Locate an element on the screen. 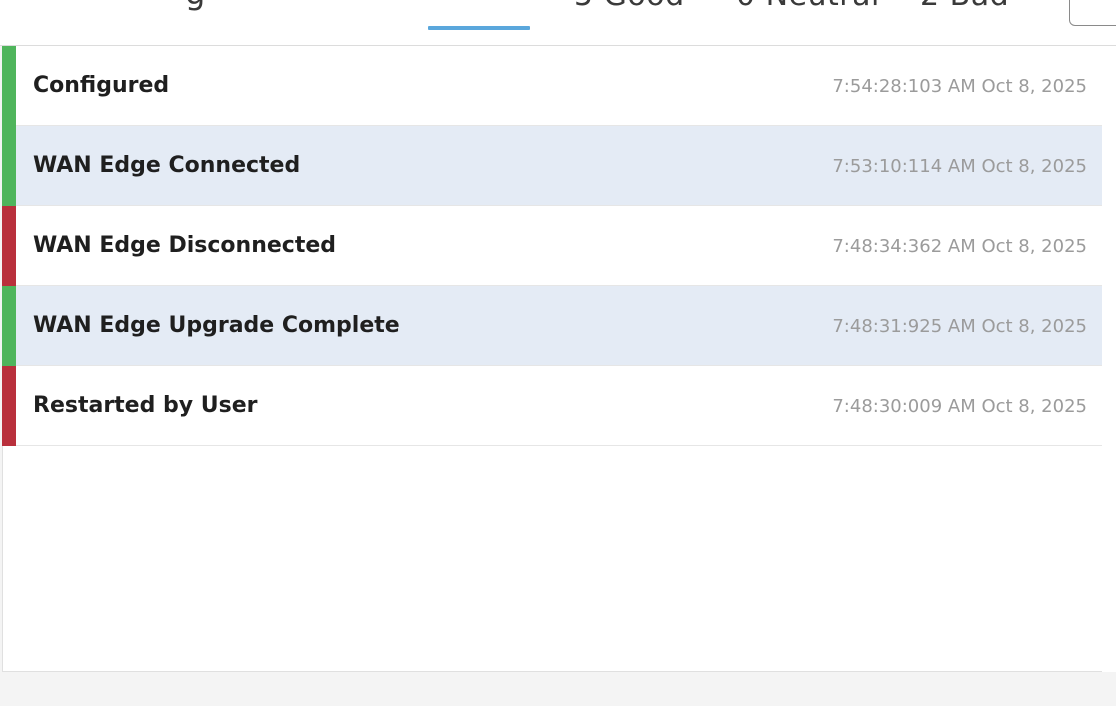 The image size is (1116, 706). tab-good: 5 Good is located at coordinates (629, 6).